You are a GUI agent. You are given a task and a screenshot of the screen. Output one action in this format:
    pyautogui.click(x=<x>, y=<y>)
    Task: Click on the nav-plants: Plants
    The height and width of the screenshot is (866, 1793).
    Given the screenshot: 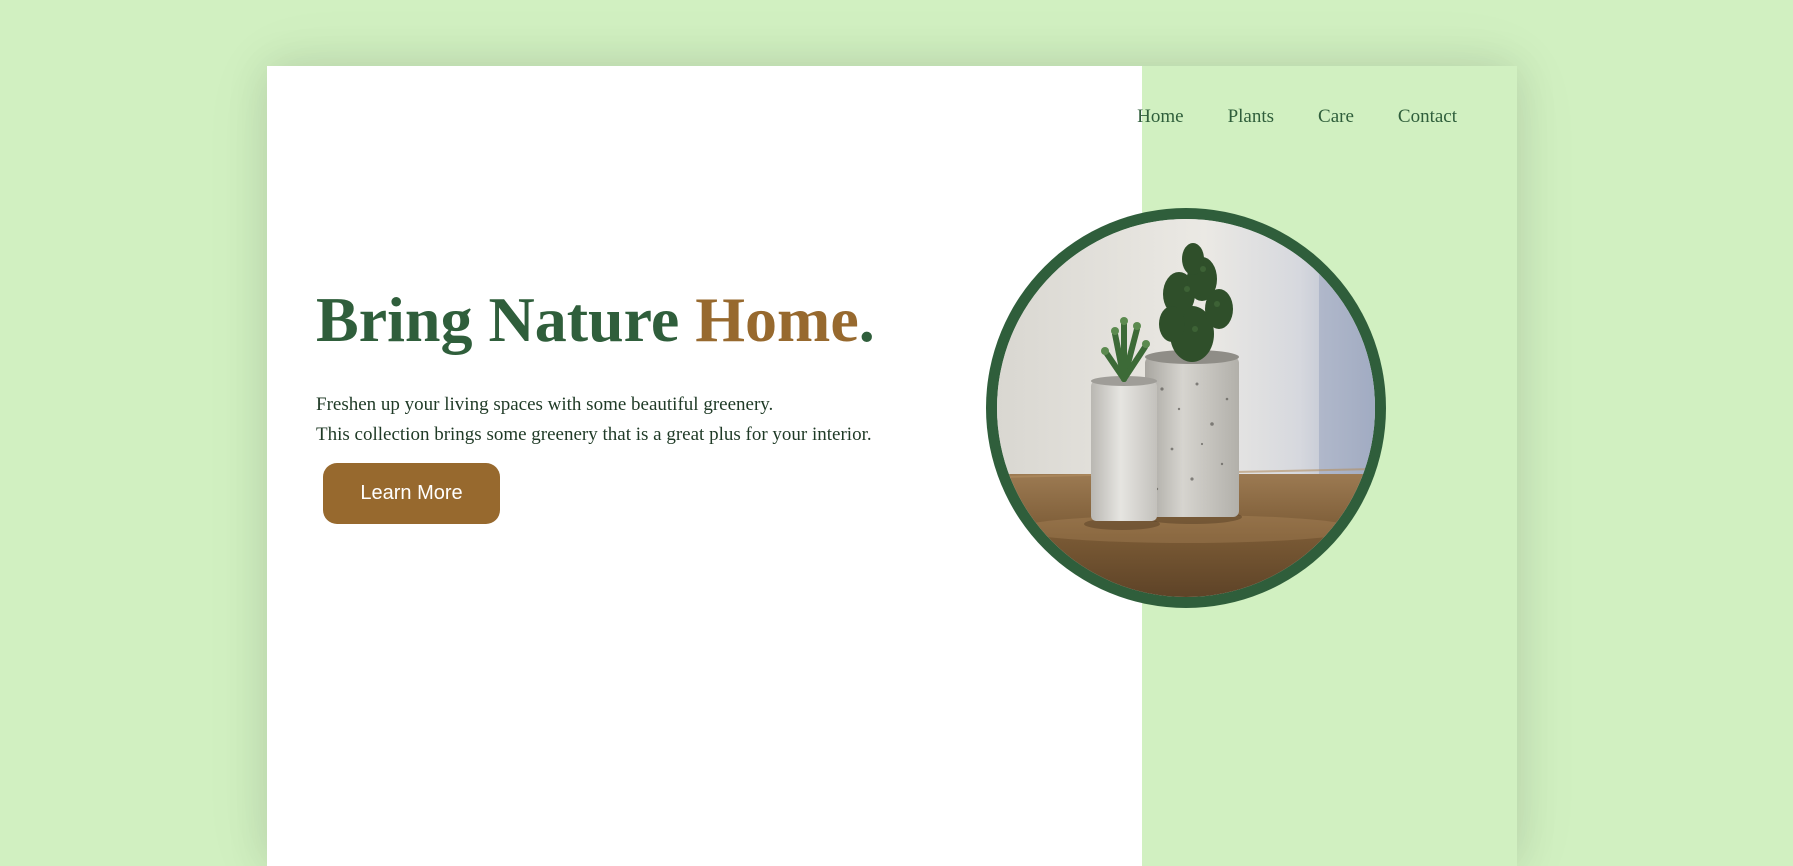 What is the action you would take?
    pyautogui.click(x=1251, y=117)
    